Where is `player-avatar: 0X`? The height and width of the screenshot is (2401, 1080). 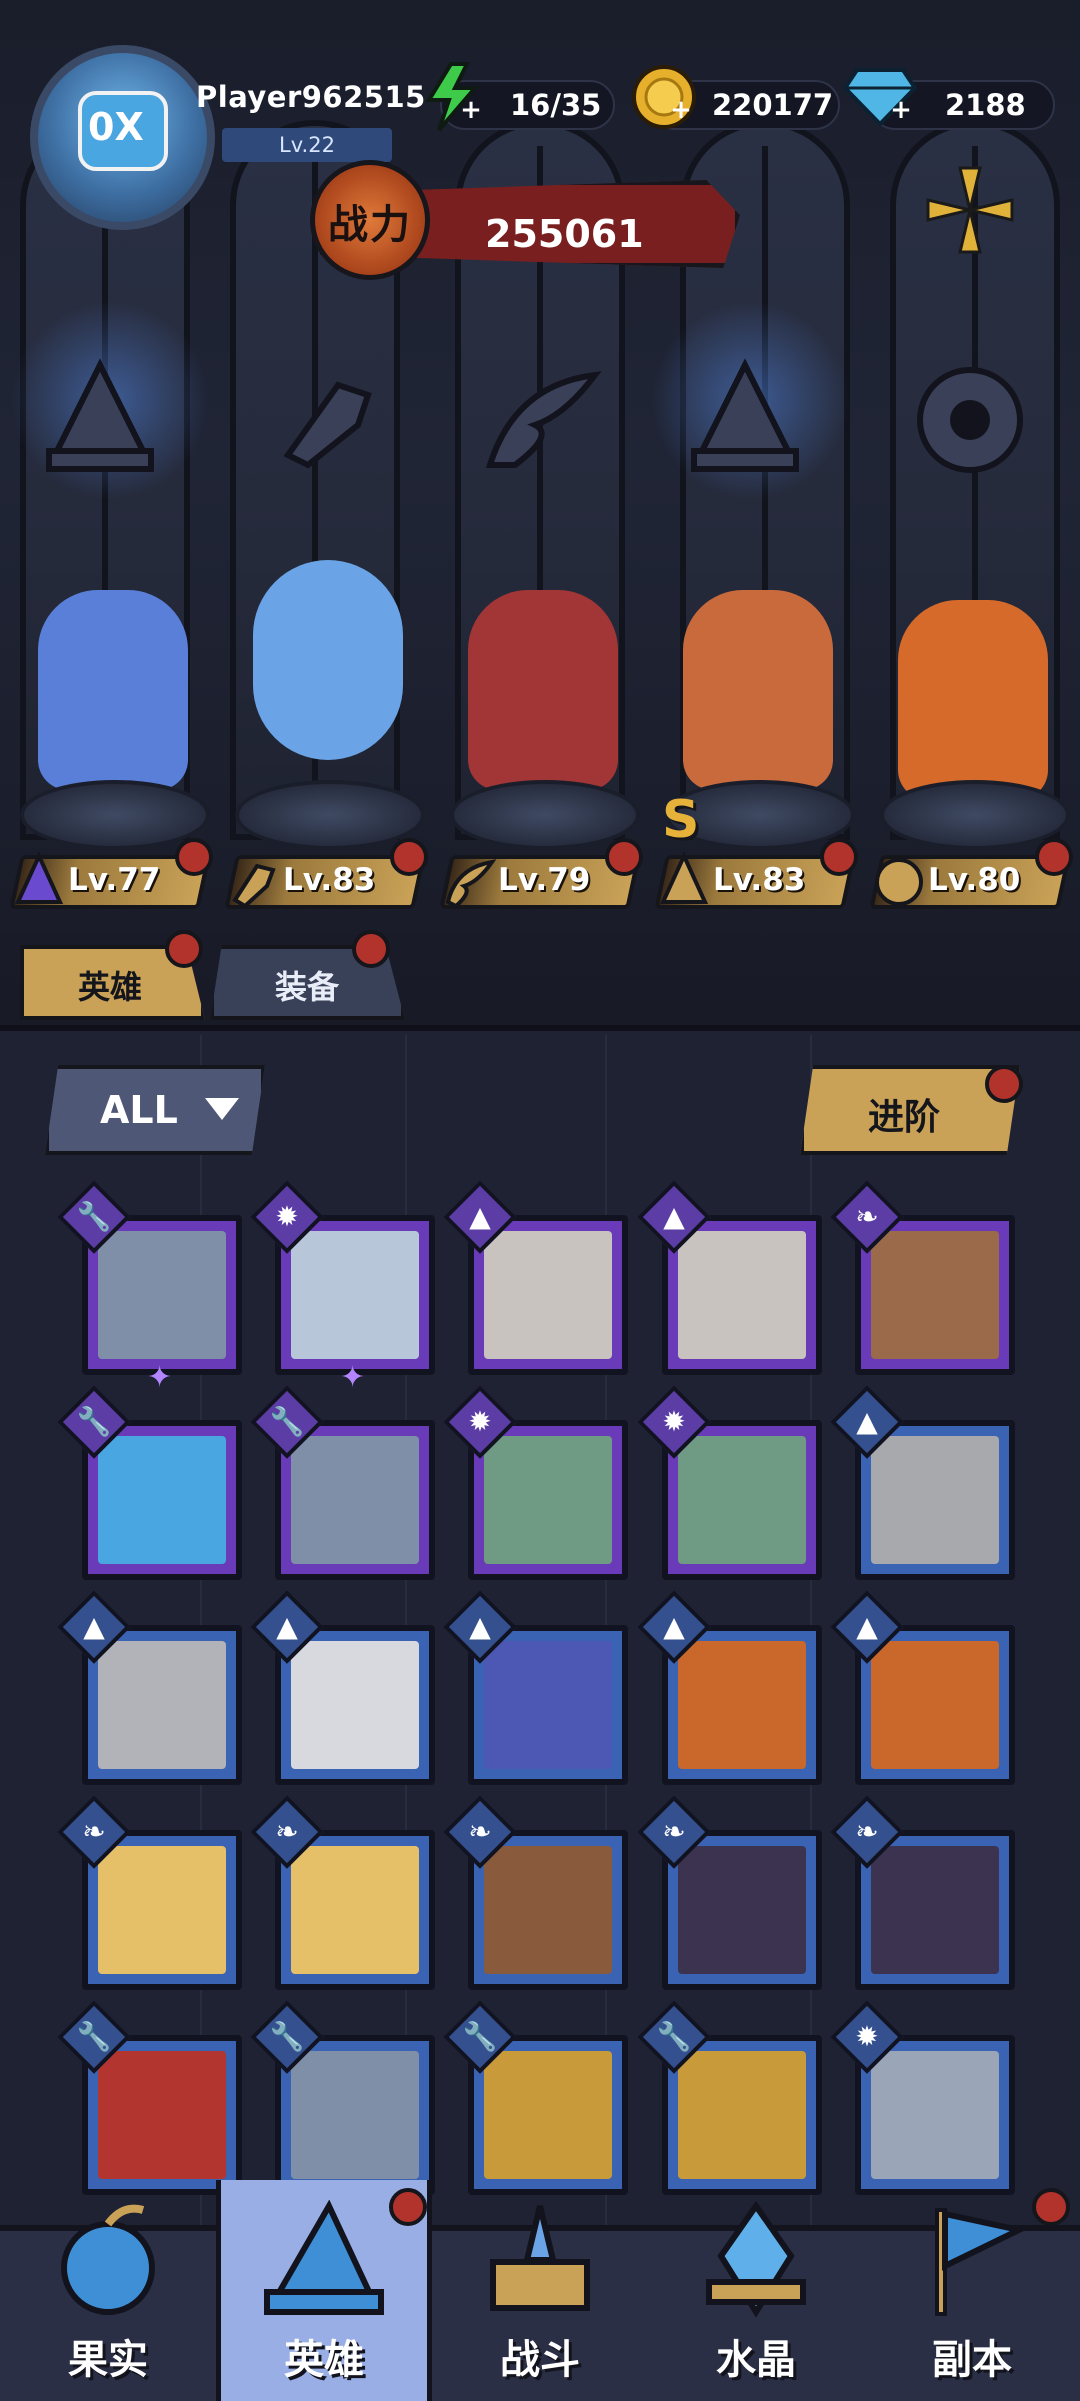
player-avatar: 0X is located at coordinates (122, 137).